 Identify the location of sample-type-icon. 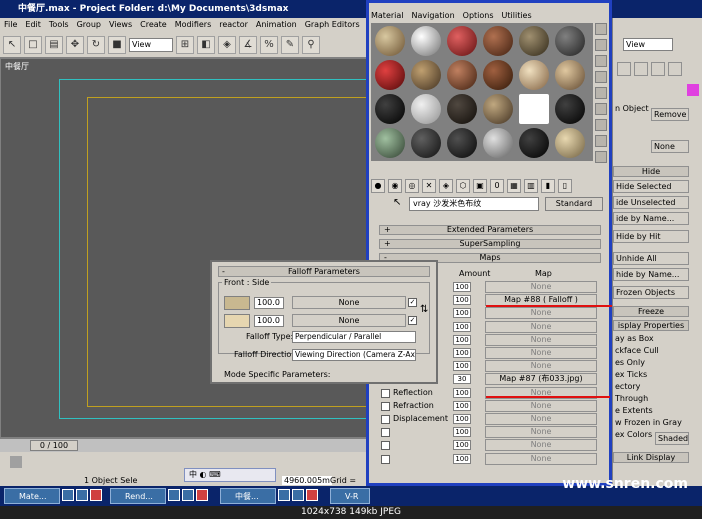
(601, 29).